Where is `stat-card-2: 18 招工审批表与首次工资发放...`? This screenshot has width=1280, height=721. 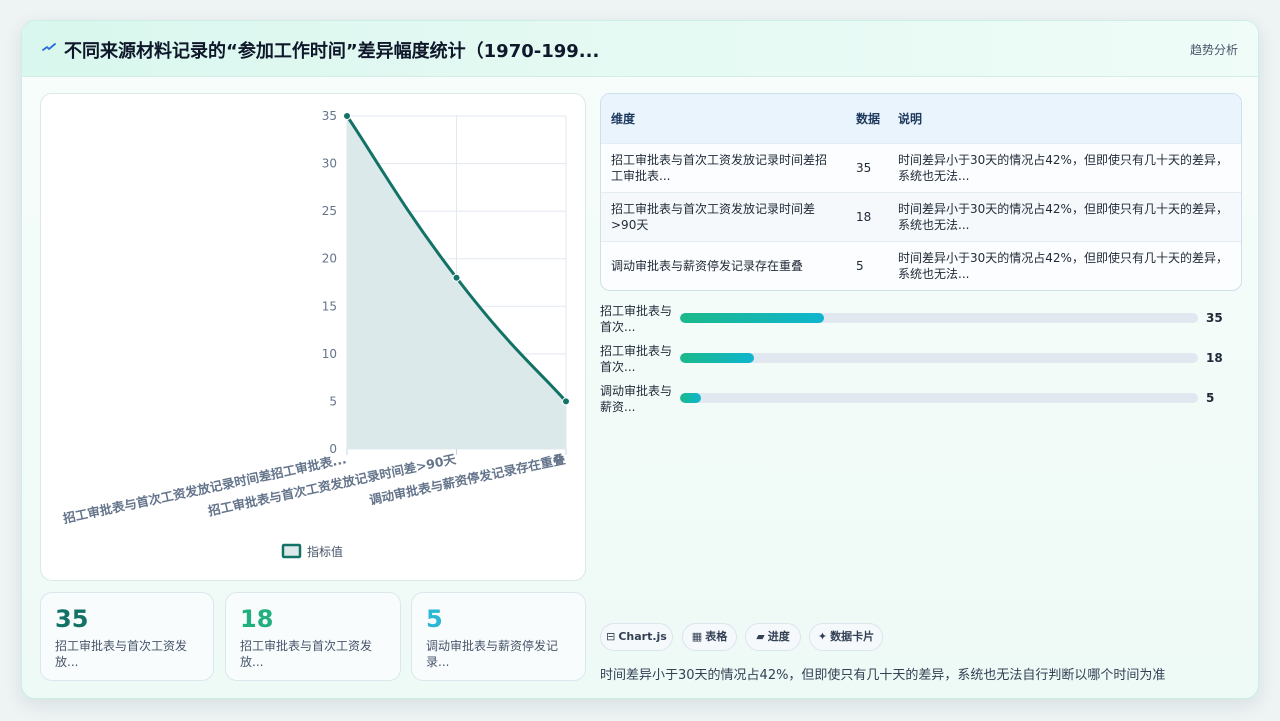 stat-card-2: 18 招工审批表与首次工资发放... is located at coordinates (313, 636).